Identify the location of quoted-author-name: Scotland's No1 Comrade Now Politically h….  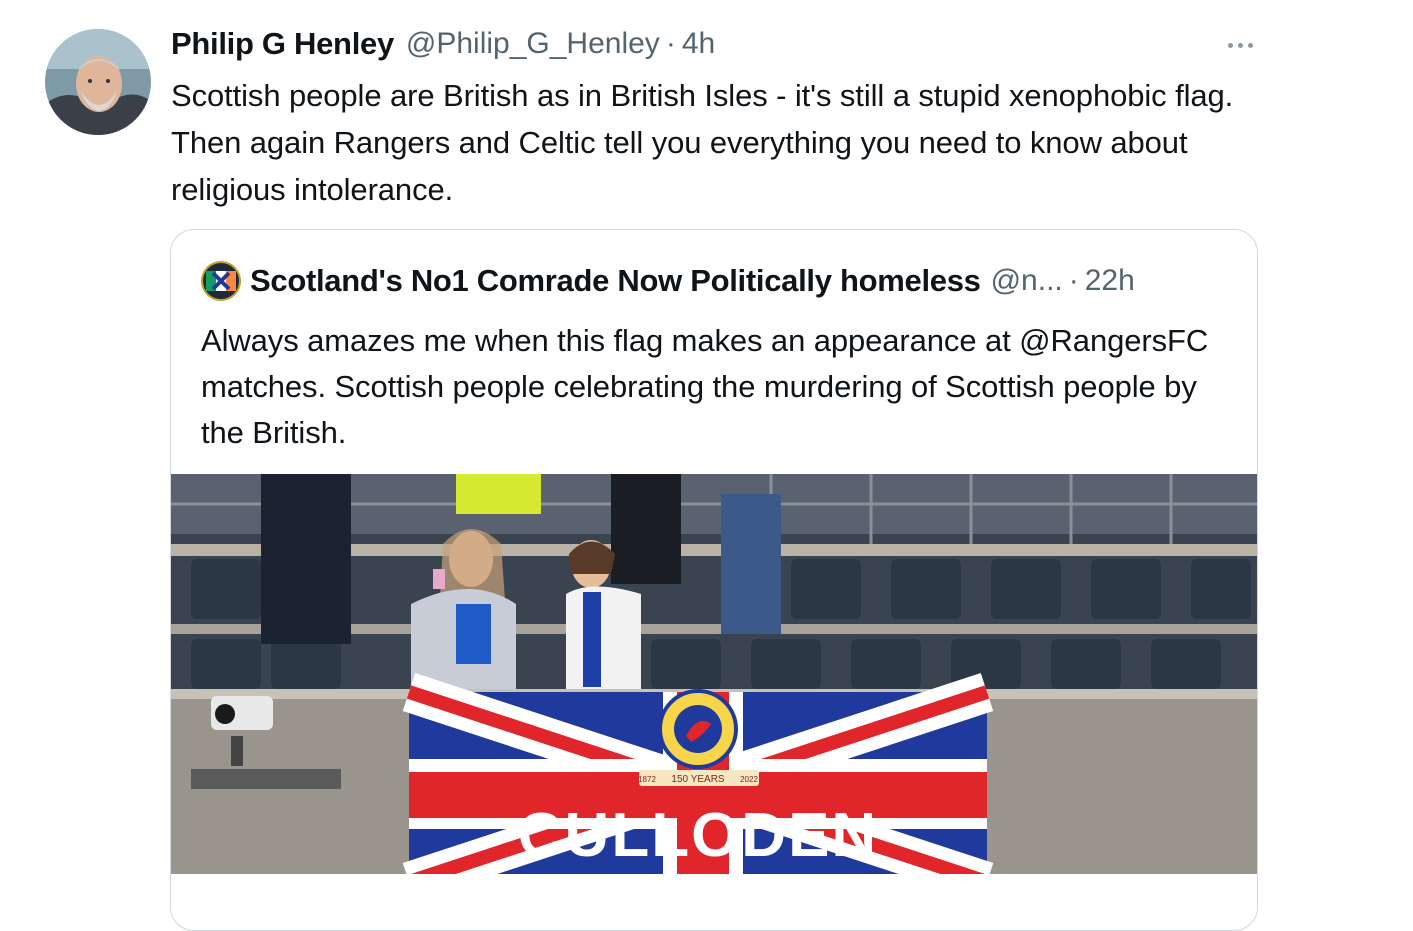
(615, 281).